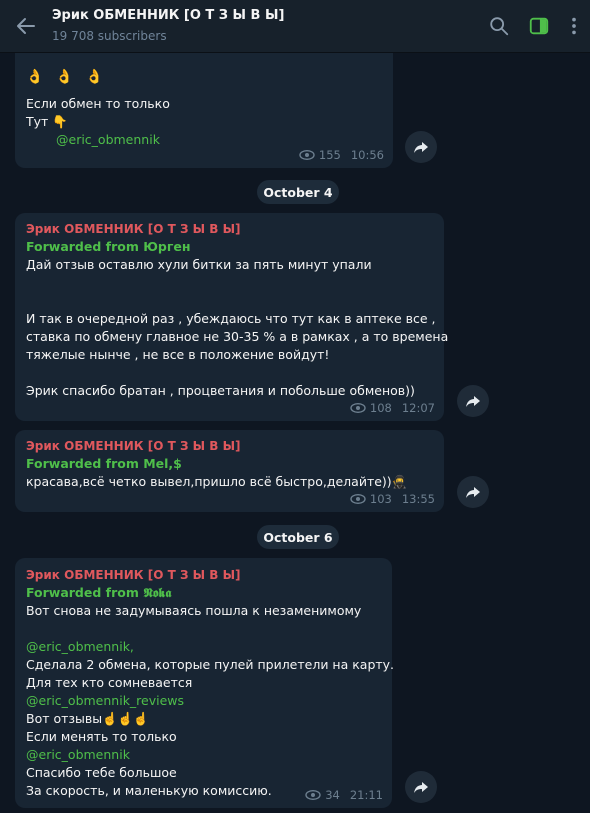 The height and width of the screenshot is (813, 590). Describe the element at coordinates (380, 408) in the screenshot. I see `view-count: 108` at that location.